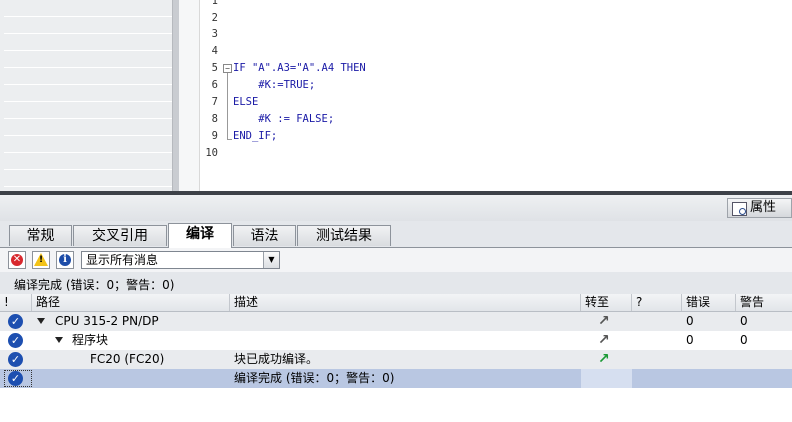 The width and height of the screenshot is (792, 422). I want to click on properties-icon, so click(739, 209).